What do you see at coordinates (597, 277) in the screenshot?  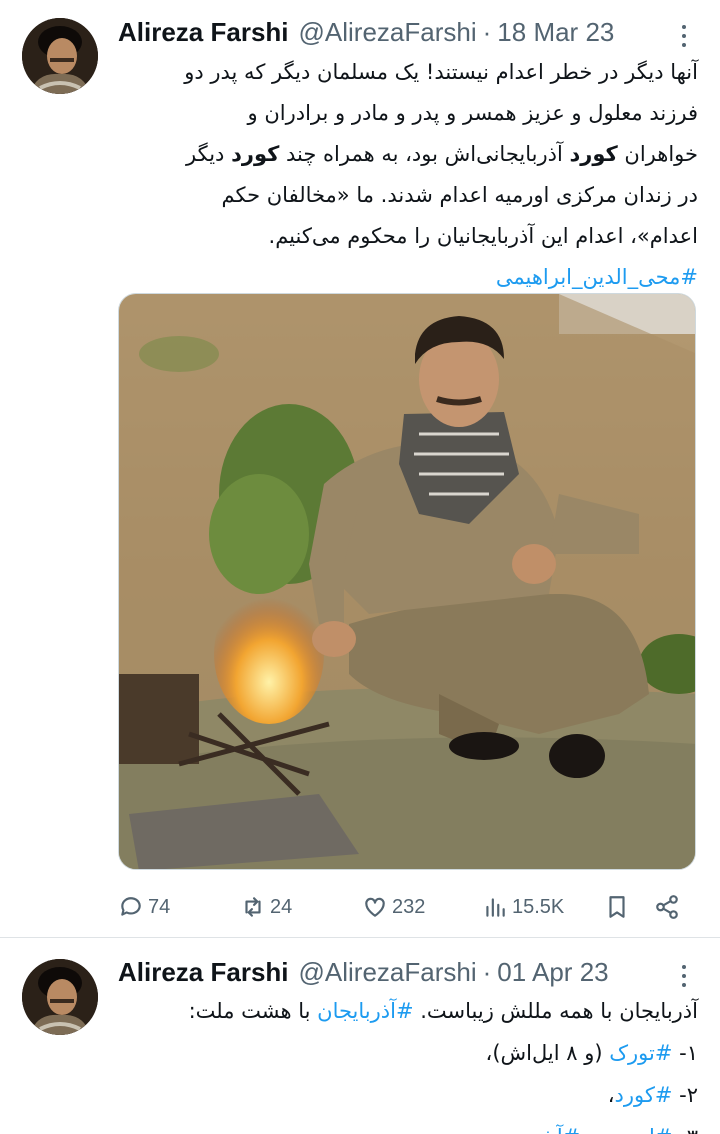 I see `hashtag-link: #محی_الدین_ابراهیمی` at bounding box center [597, 277].